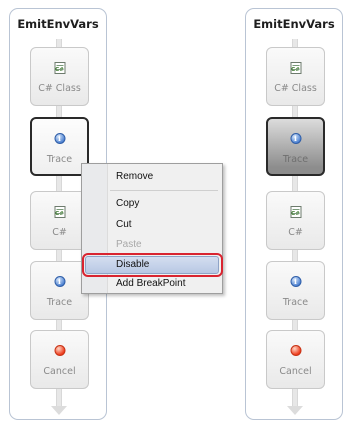 The width and height of the screenshot is (343, 429). What do you see at coordinates (295, 146) in the screenshot?
I see `activity-trace-disabled: i Trace` at bounding box center [295, 146].